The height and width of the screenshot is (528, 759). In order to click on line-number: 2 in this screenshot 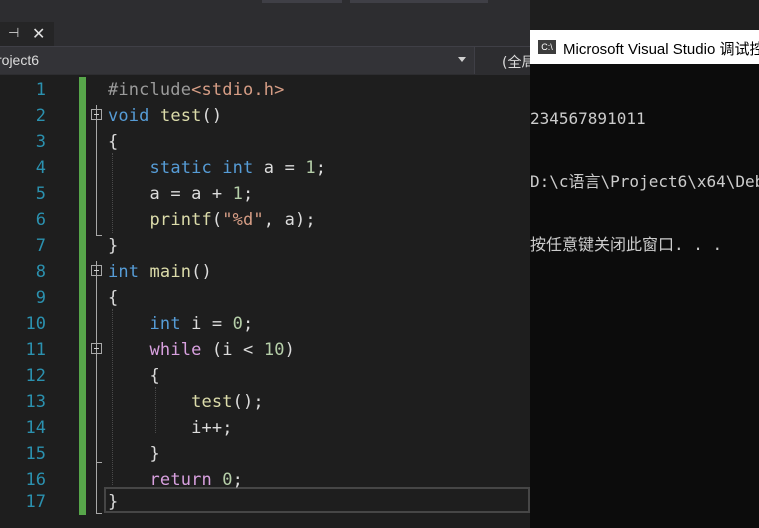, I will do `click(40, 116)`.